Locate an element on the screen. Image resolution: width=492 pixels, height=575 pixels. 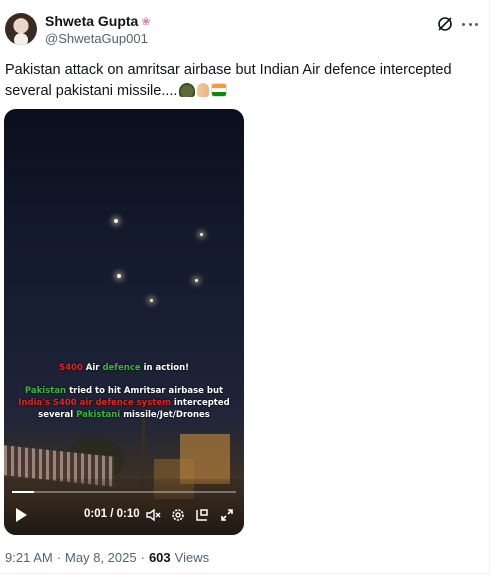
tweet-time: 9:21 AM is located at coordinates (29, 557).